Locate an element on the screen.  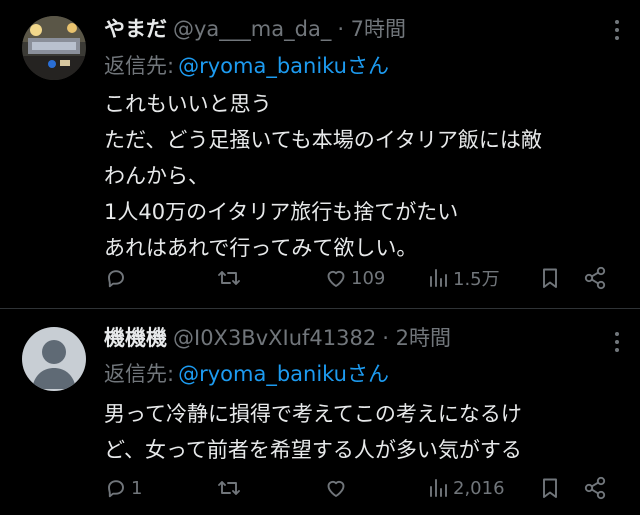
avatar-image is located at coordinates (54, 48).